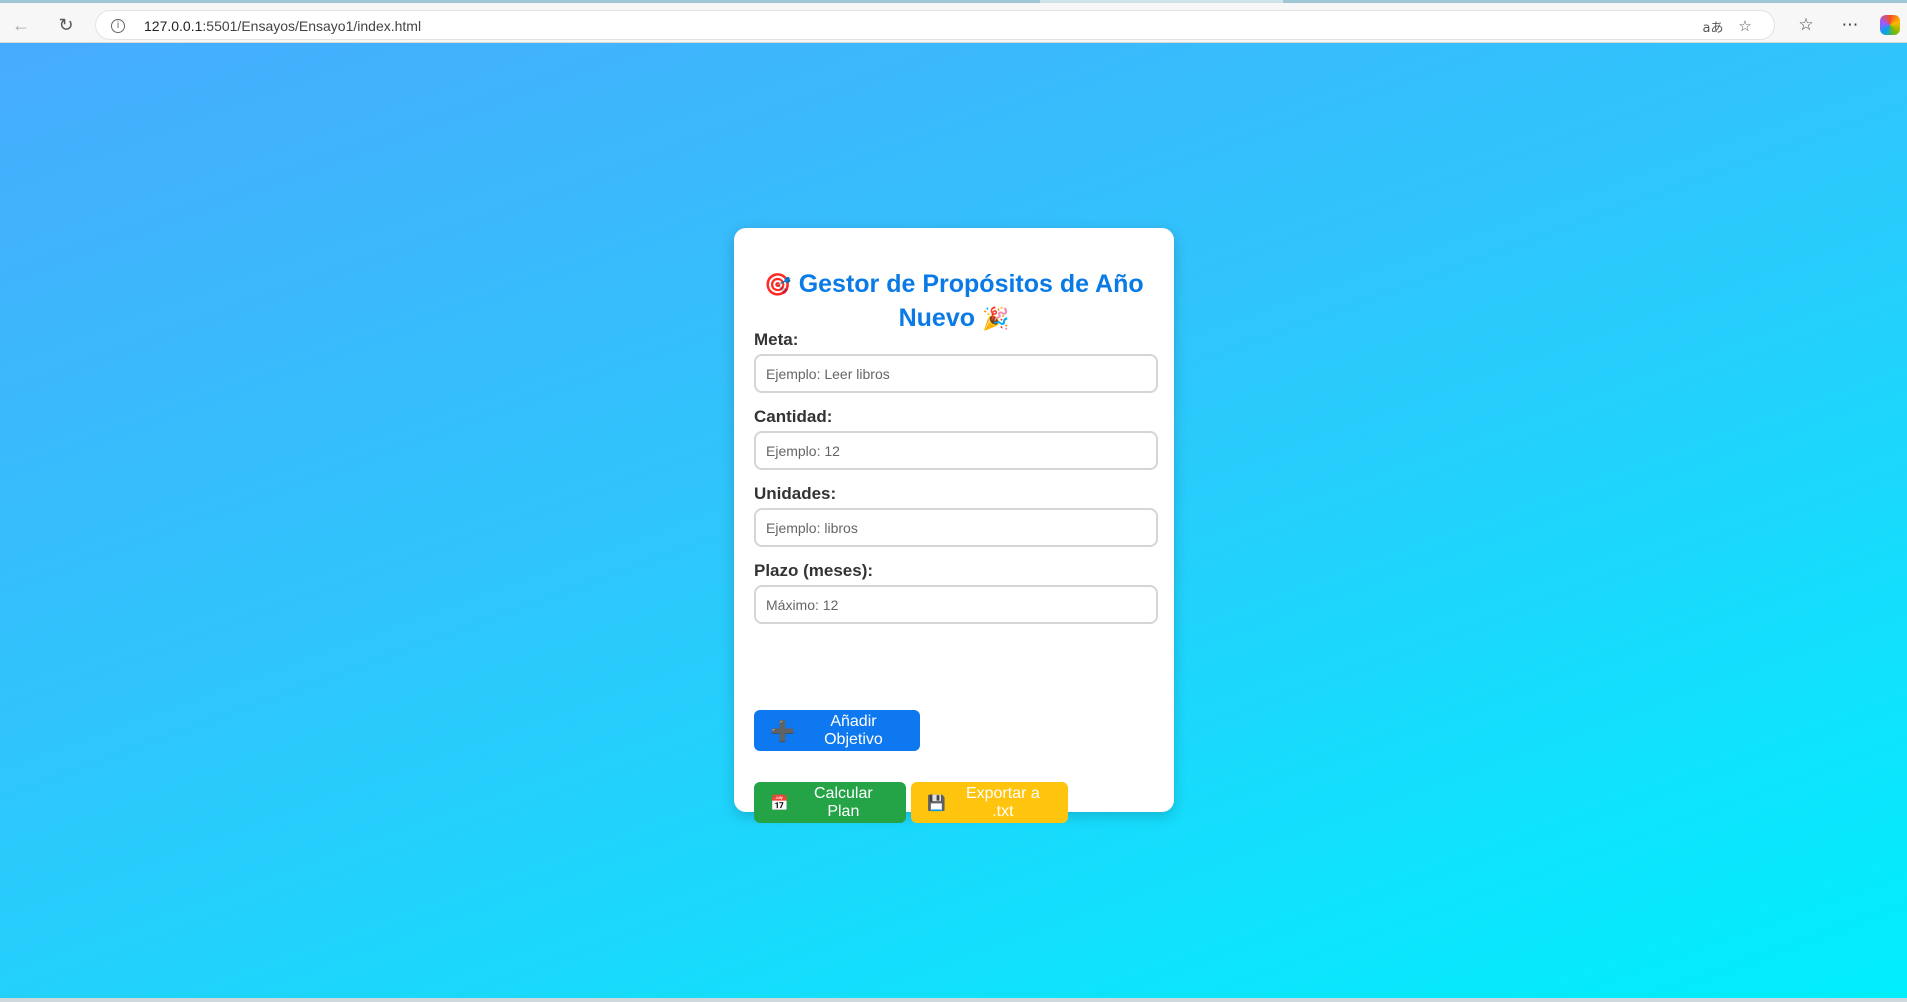 This screenshot has height=1002, width=1907. Describe the element at coordinates (782, 730) in the screenshot. I see `plus-icon: ➕` at that location.